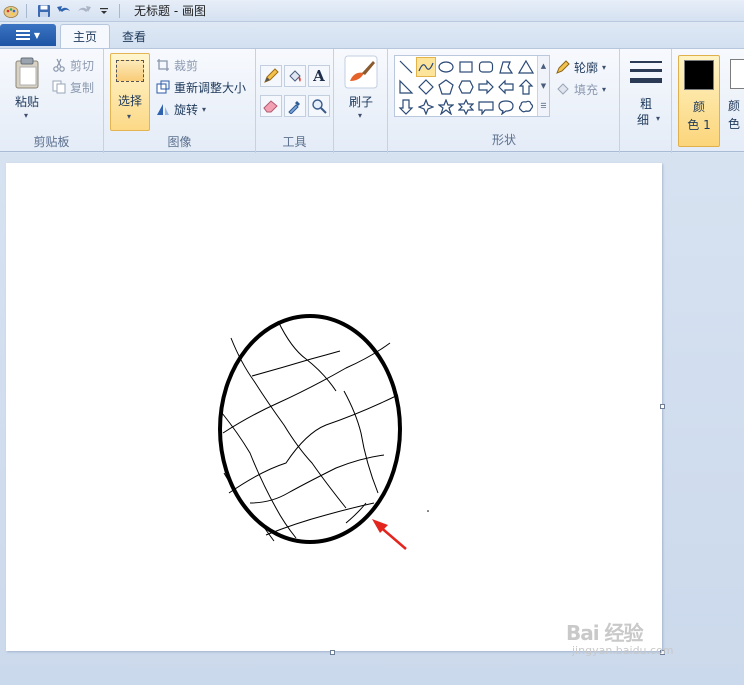 This screenshot has width=744, height=685. What do you see at coordinates (506, 67) in the screenshot?
I see `shape-polygon` at bounding box center [506, 67].